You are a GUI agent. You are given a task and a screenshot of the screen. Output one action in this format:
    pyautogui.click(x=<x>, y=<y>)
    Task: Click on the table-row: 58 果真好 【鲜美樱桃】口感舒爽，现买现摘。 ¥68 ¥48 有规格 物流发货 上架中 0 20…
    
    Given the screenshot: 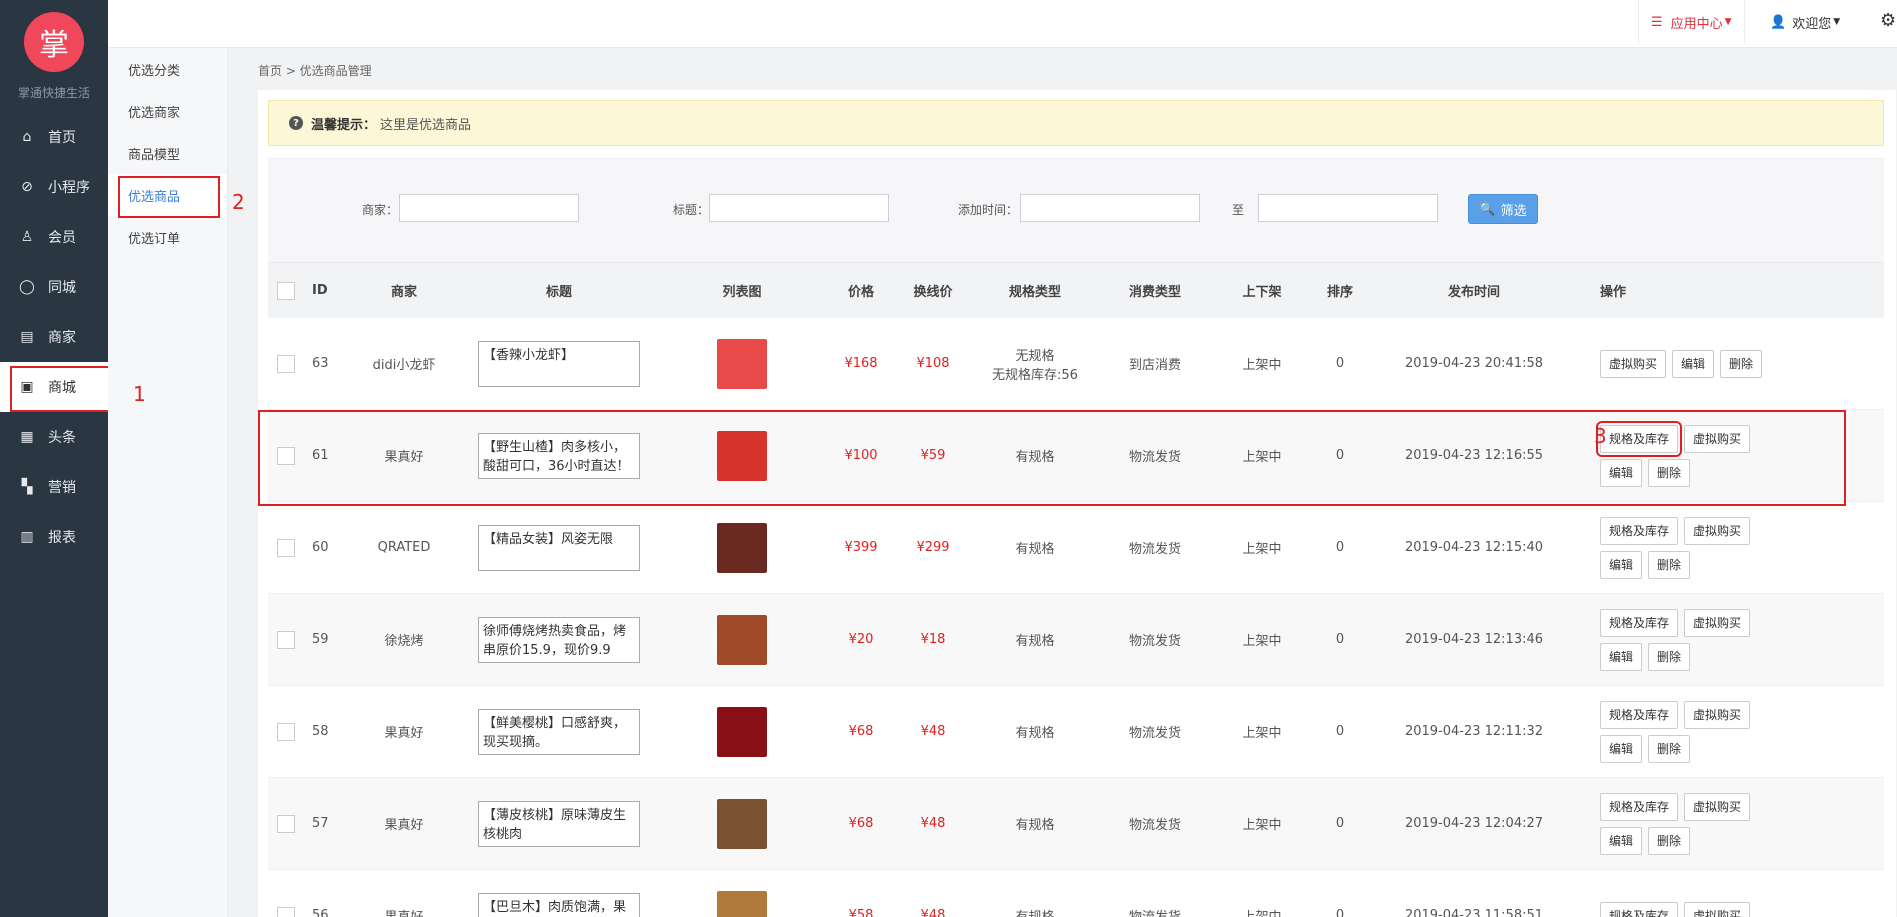 What is the action you would take?
    pyautogui.click(x=1076, y=732)
    